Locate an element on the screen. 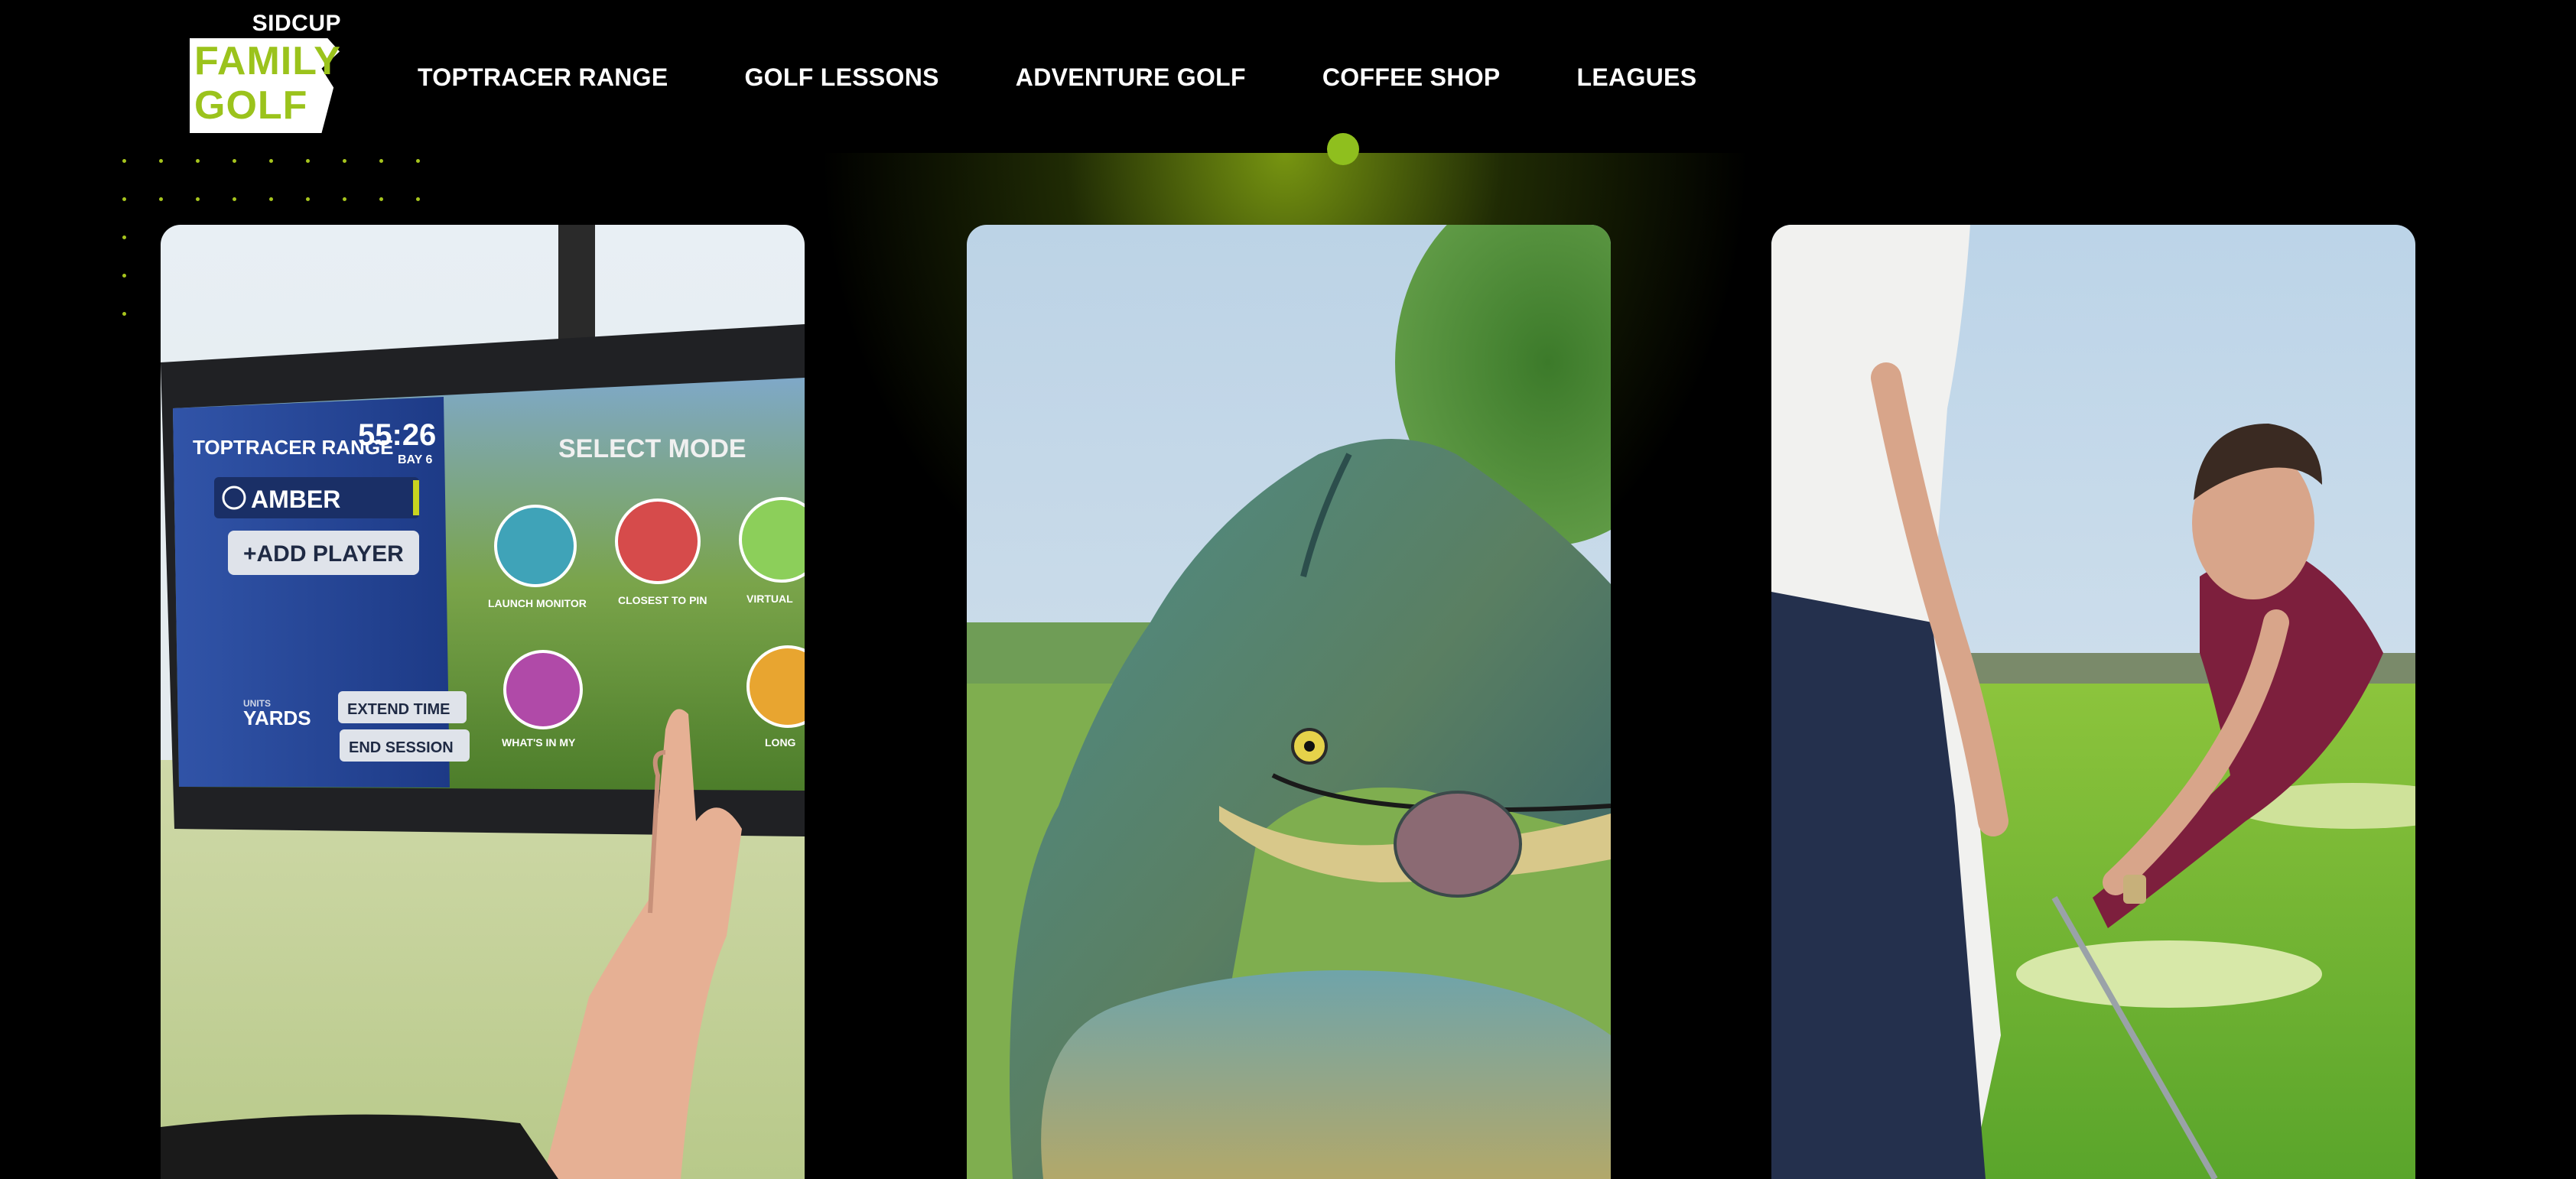 The image size is (2576, 1179). nav-toptracer-range: TOPTRACER RANGE is located at coordinates (543, 77).